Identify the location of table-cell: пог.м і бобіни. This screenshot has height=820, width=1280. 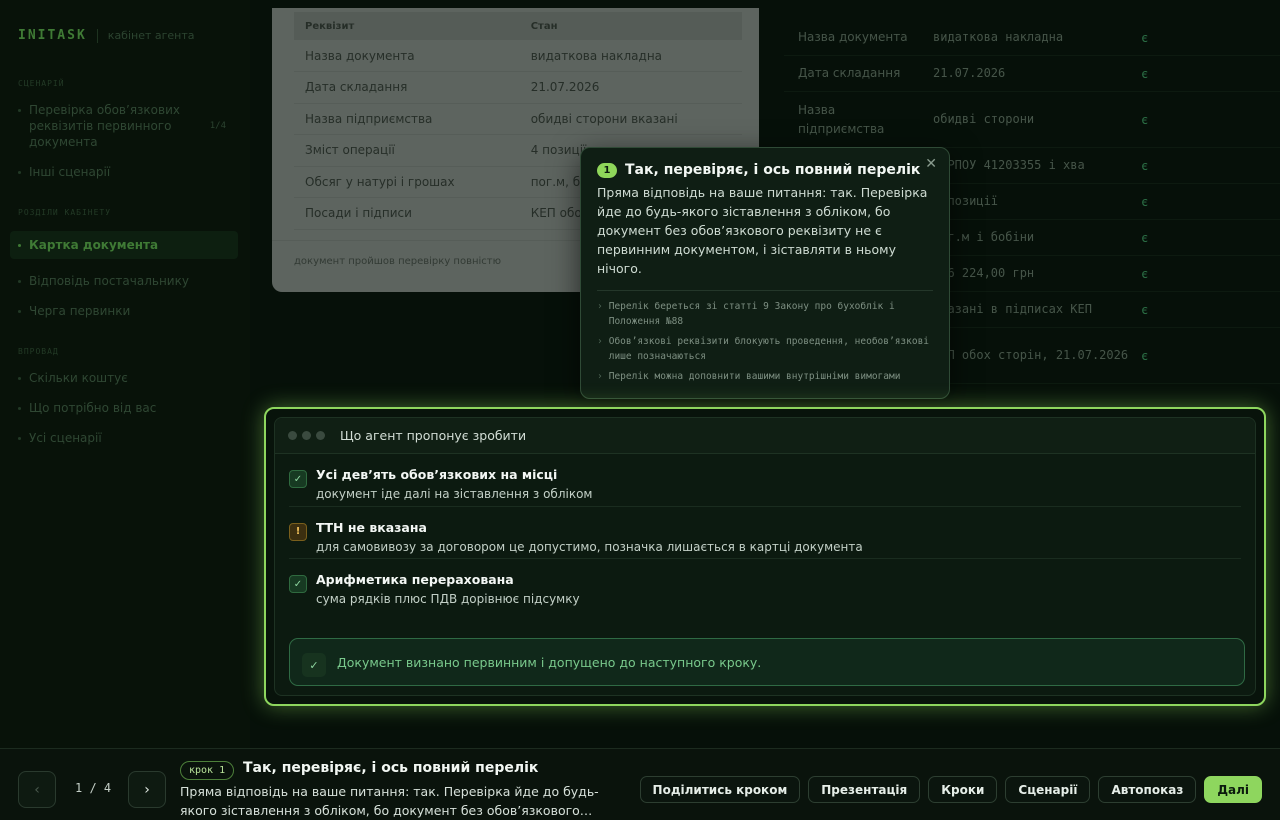
(984, 237).